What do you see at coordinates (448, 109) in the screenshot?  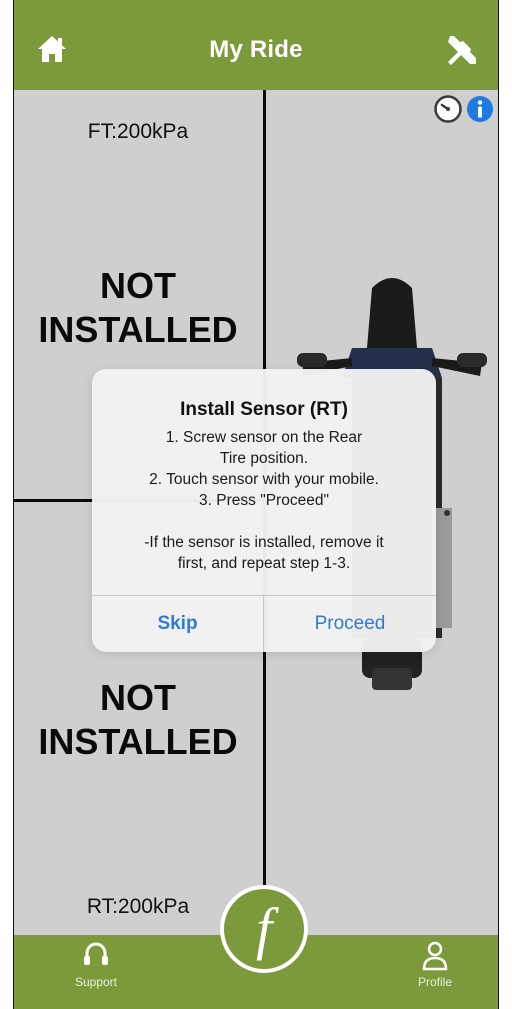 I see `gauge-icon` at bounding box center [448, 109].